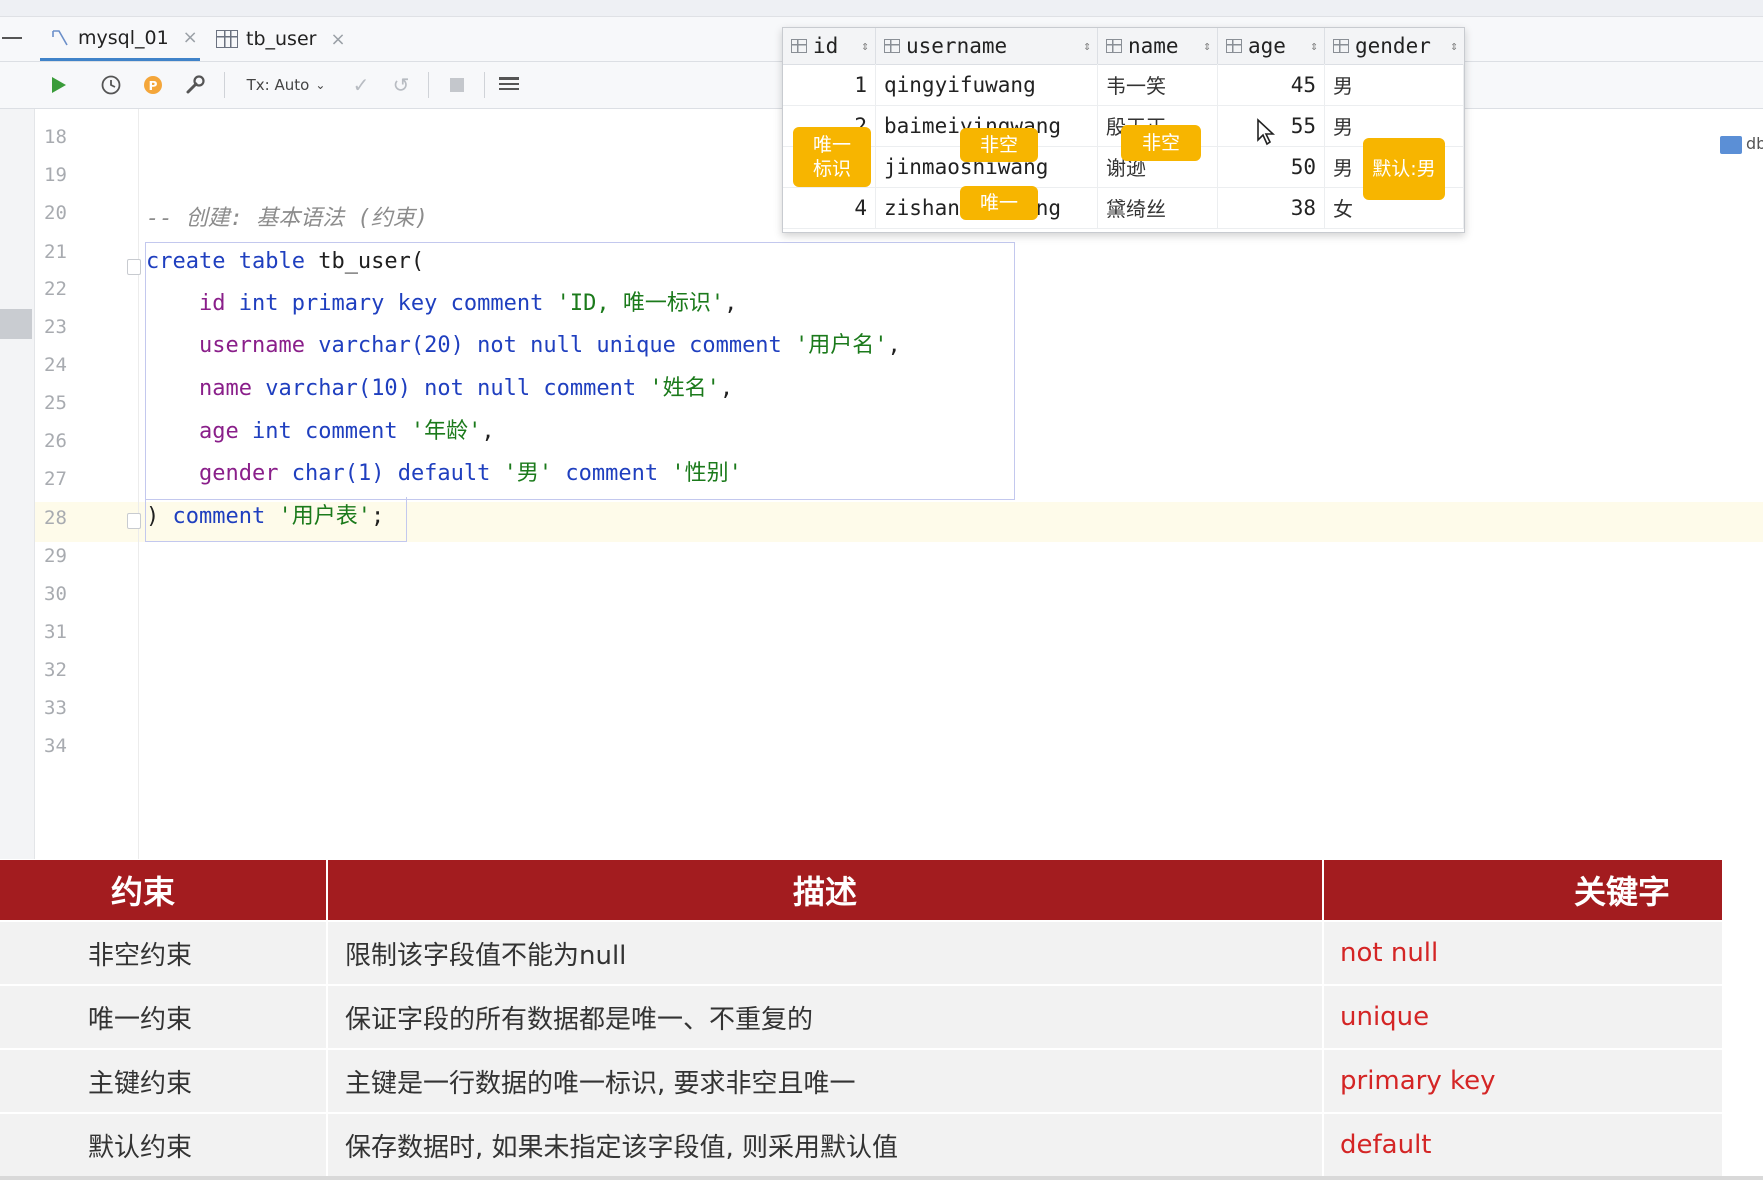  Describe the element at coordinates (153, 85) in the screenshot. I see `profile-icon: P` at that location.